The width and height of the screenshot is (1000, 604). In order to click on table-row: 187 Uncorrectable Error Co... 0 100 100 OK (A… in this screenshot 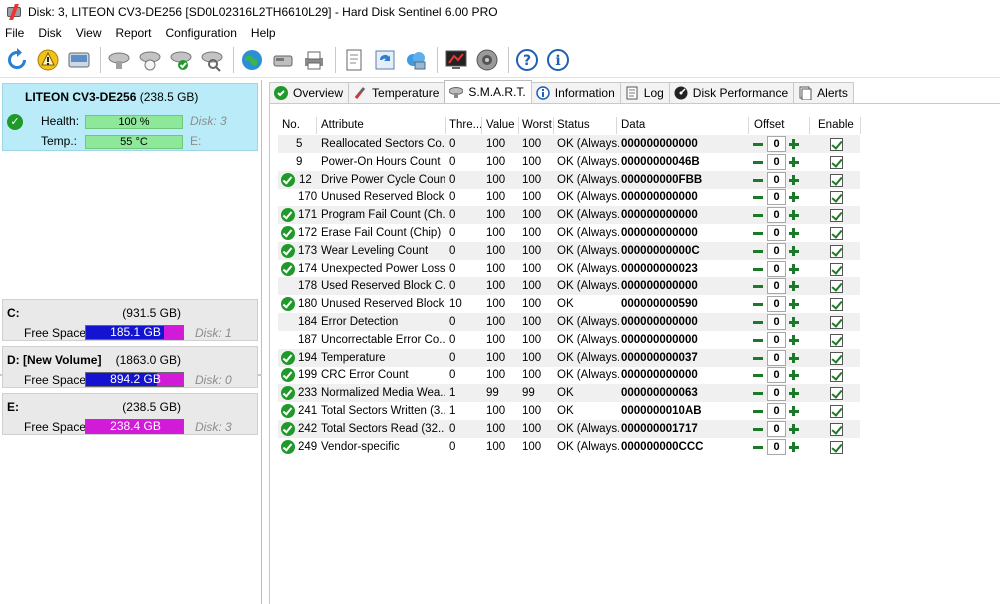, I will do `click(569, 340)`.